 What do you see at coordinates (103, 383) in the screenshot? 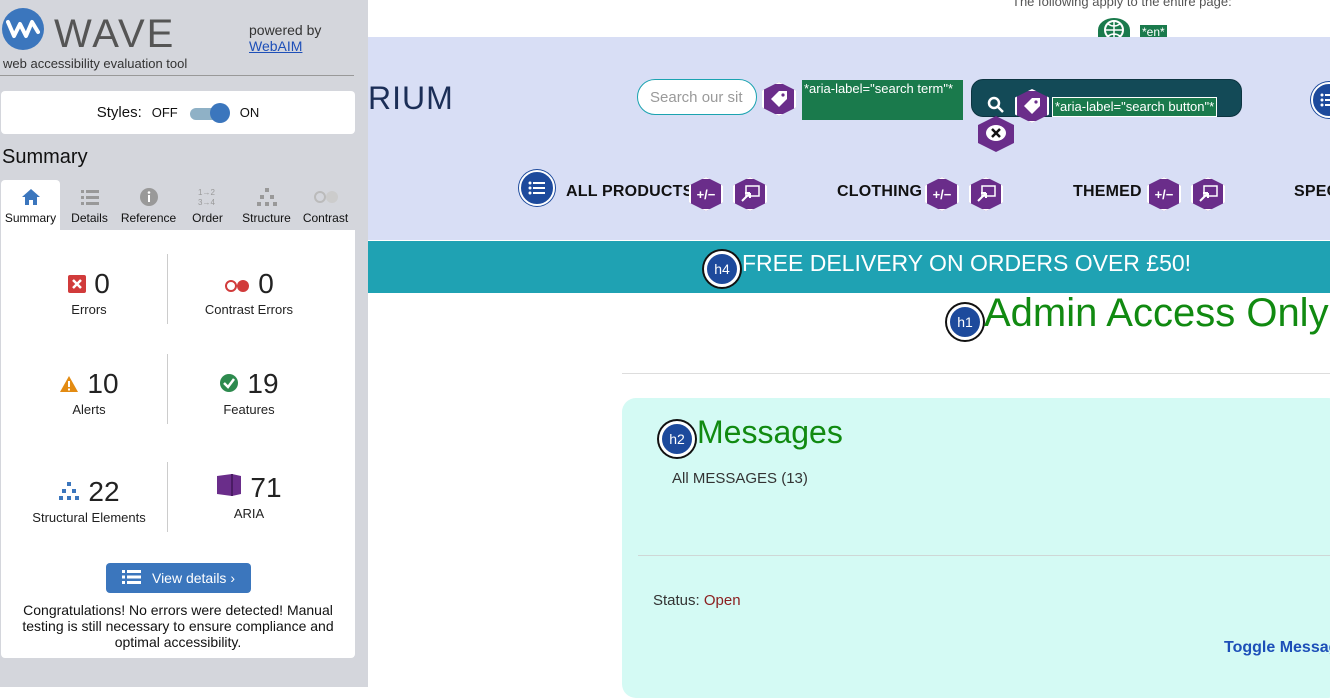
I see `alerts-count: 10` at bounding box center [103, 383].